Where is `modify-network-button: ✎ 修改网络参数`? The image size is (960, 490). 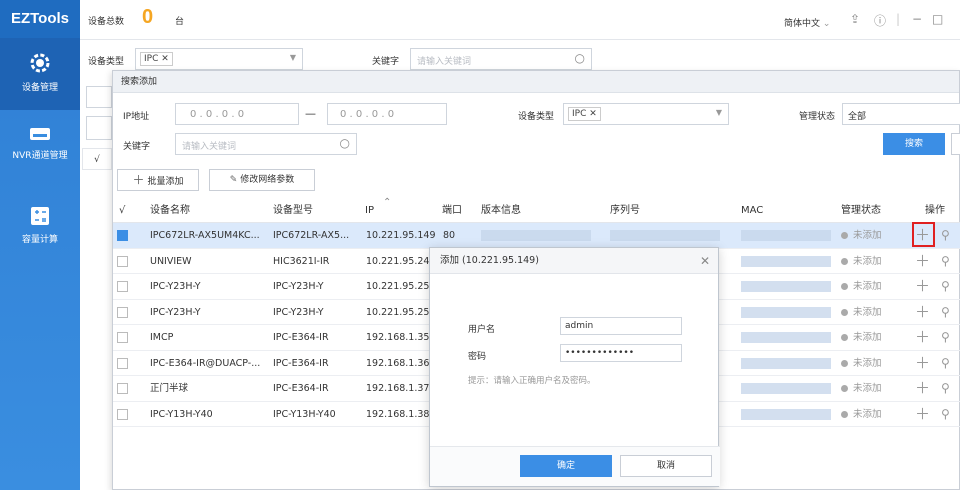 modify-network-button: ✎ 修改网络参数 is located at coordinates (262, 180).